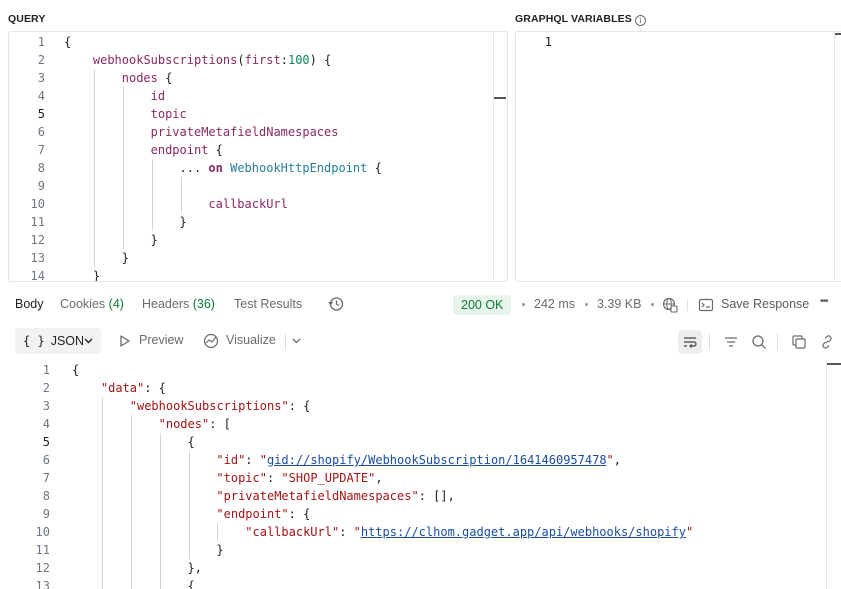  Describe the element at coordinates (161, 340) in the screenshot. I see `preview-button: Preview` at that location.